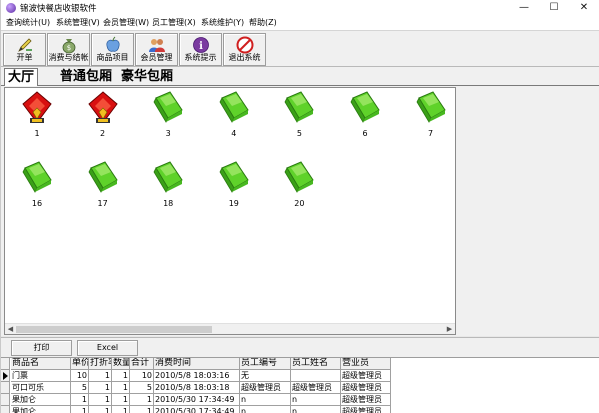 The height and width of the screenshot is (413, 599). I want to click on menu-help: 帮助(Z), so click(263, 22).